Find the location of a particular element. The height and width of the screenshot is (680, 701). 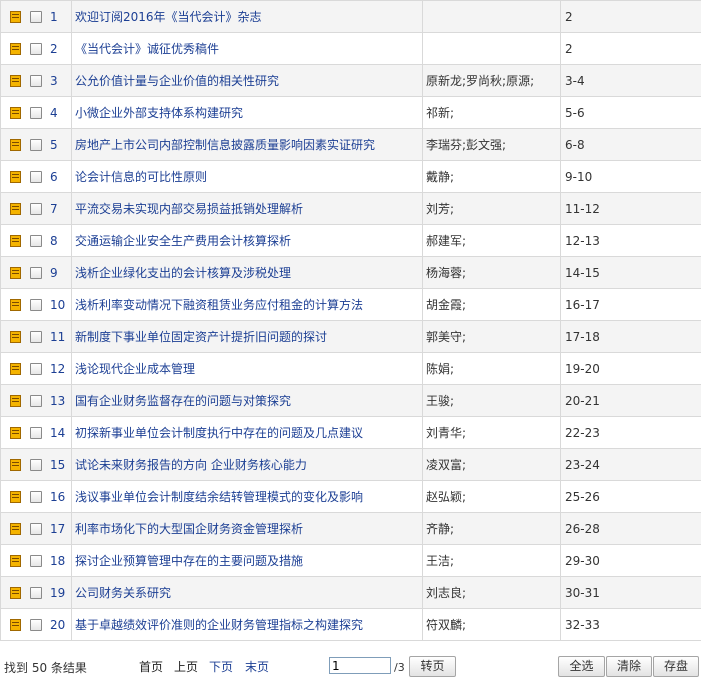

article-title-link: 论会计信息的可比性原则 is located at coordinates (141, 177).